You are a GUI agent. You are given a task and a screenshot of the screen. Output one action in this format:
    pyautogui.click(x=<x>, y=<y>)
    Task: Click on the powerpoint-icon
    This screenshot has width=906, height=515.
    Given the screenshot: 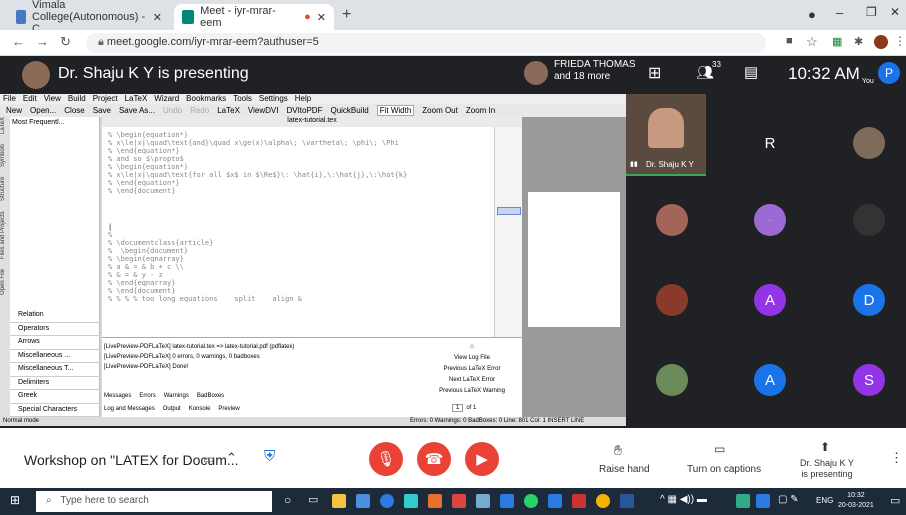 What is the action you would take?
    pyautogui.click(x=579, y=501)
    